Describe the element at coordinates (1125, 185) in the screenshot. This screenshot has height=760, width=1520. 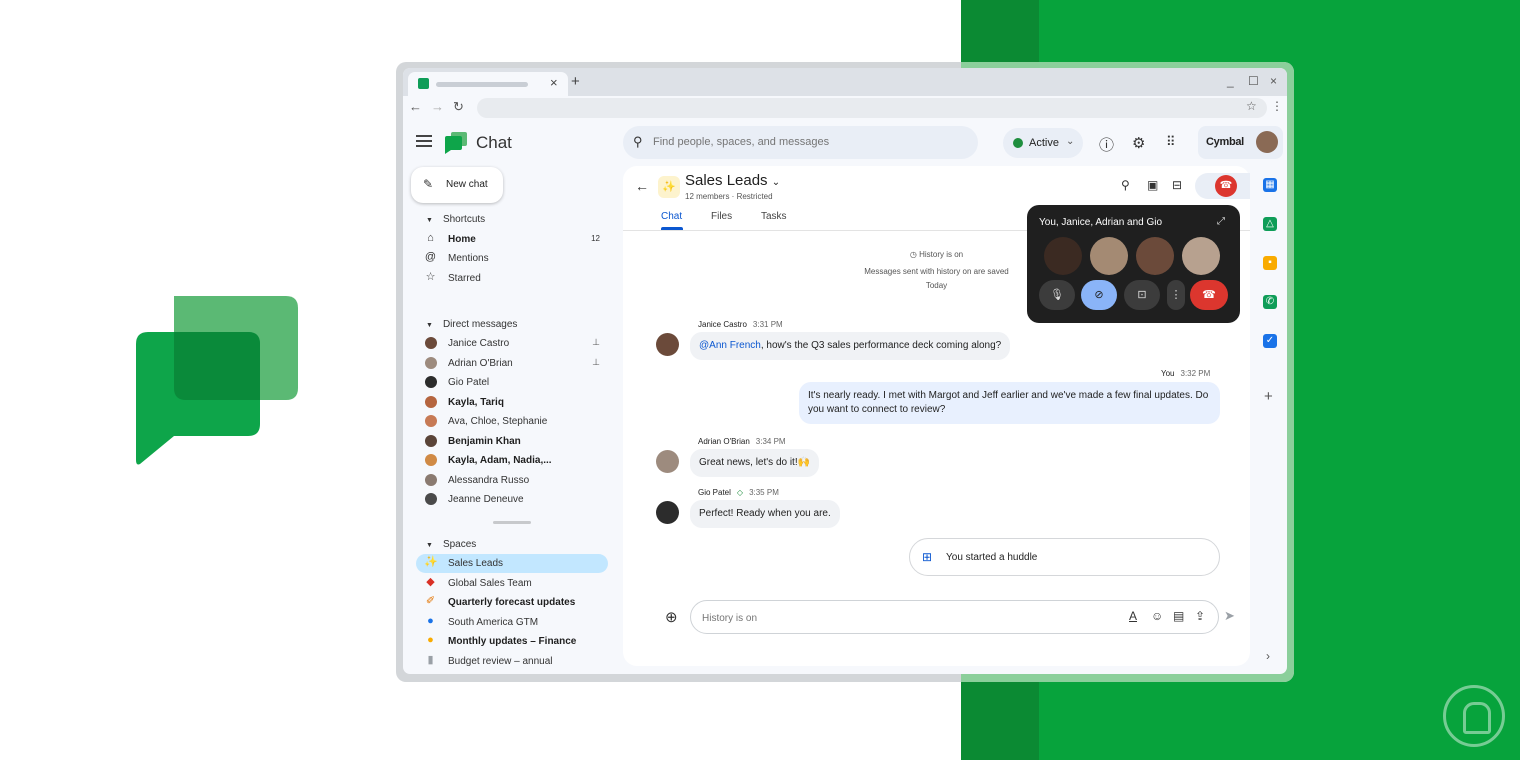
I see `search-icon: ⚲` at that location.